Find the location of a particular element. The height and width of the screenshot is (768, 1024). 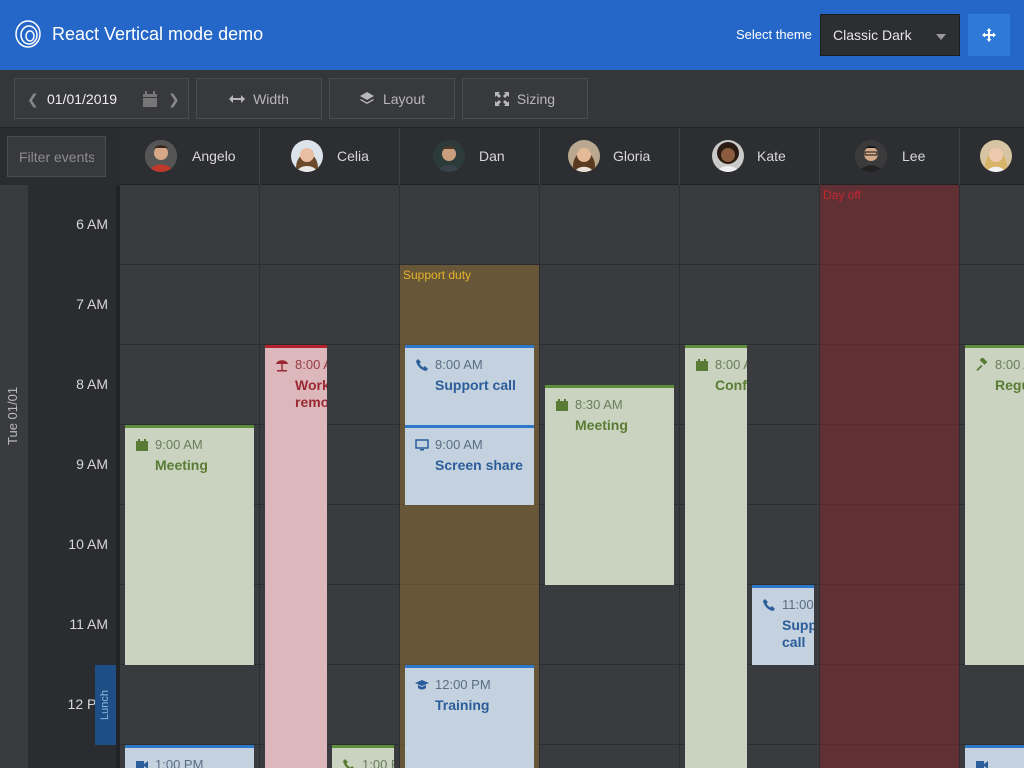

date-value: 01/01/2019 is located at coordinates (82, 99).